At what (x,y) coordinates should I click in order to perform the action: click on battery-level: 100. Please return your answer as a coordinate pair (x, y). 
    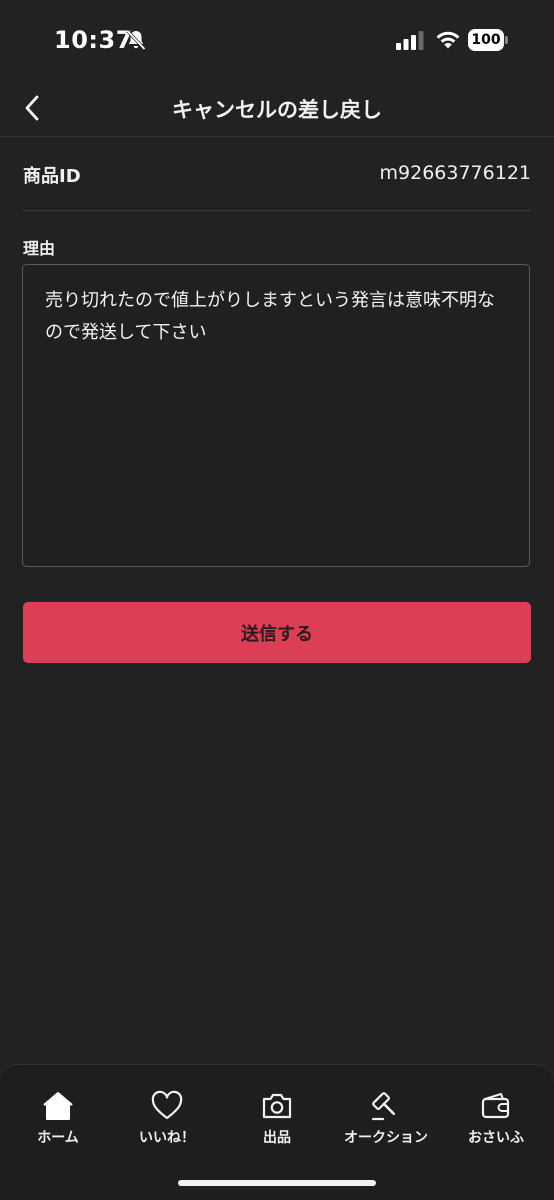
    Looking at the image, I should click on (486, 40).